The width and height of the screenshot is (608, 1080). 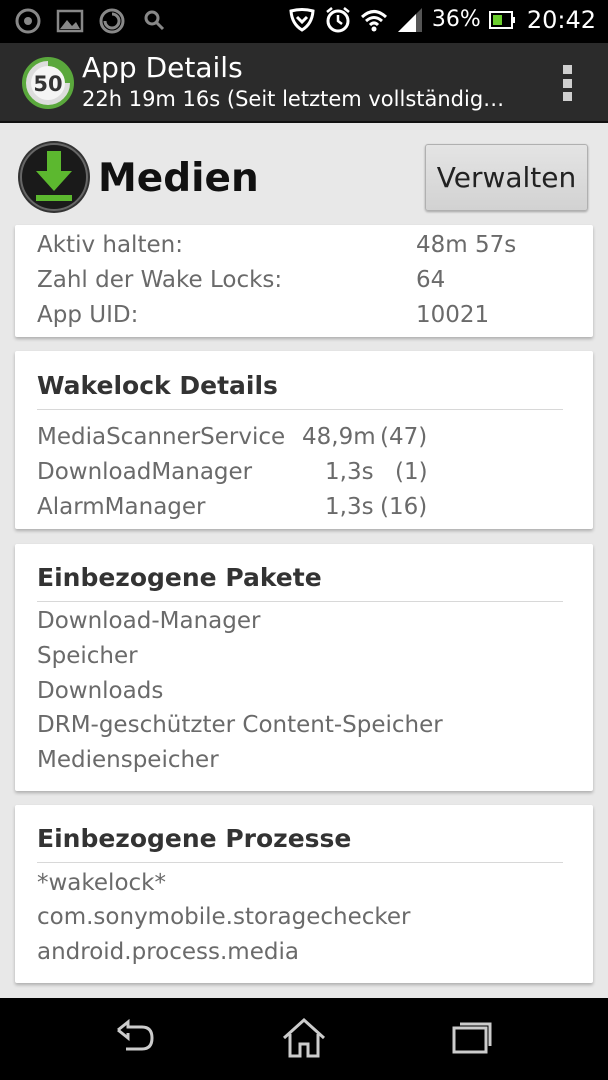 What do you see at coordinates (162, 67) in the screenshot?
I see `action-bar-title: App Details` at bounding box center [162, 67].